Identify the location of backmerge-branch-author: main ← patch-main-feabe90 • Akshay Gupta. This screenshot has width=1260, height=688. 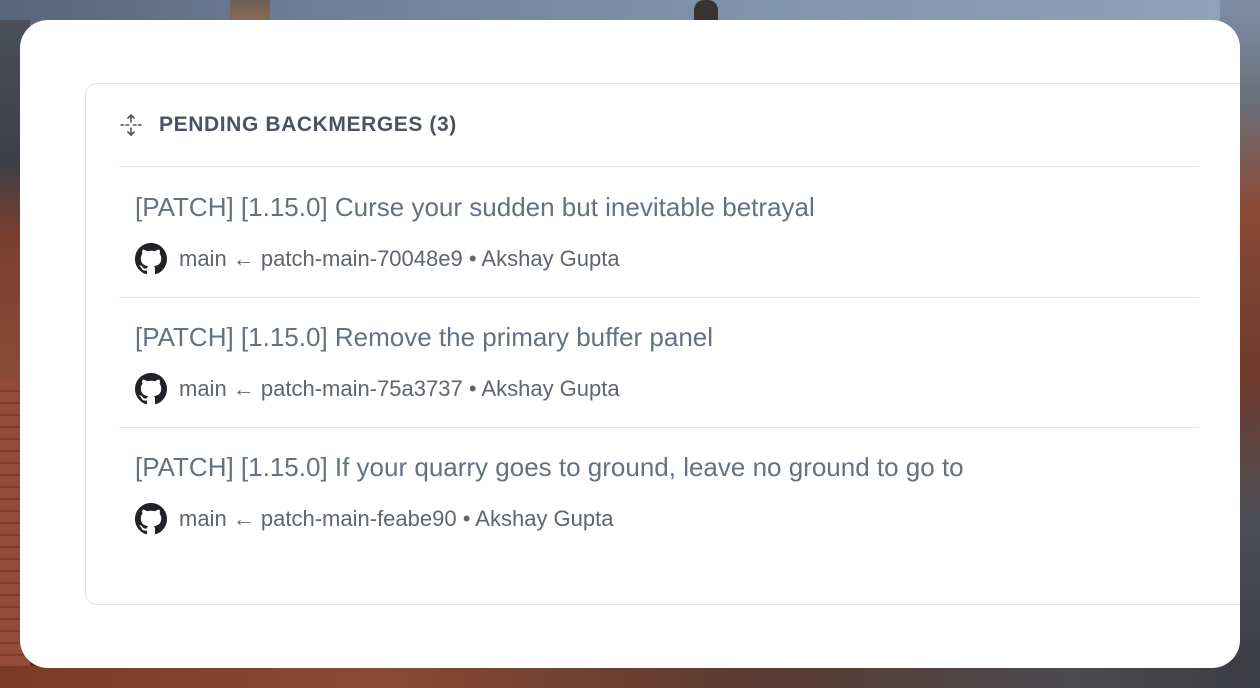
(396, 518).